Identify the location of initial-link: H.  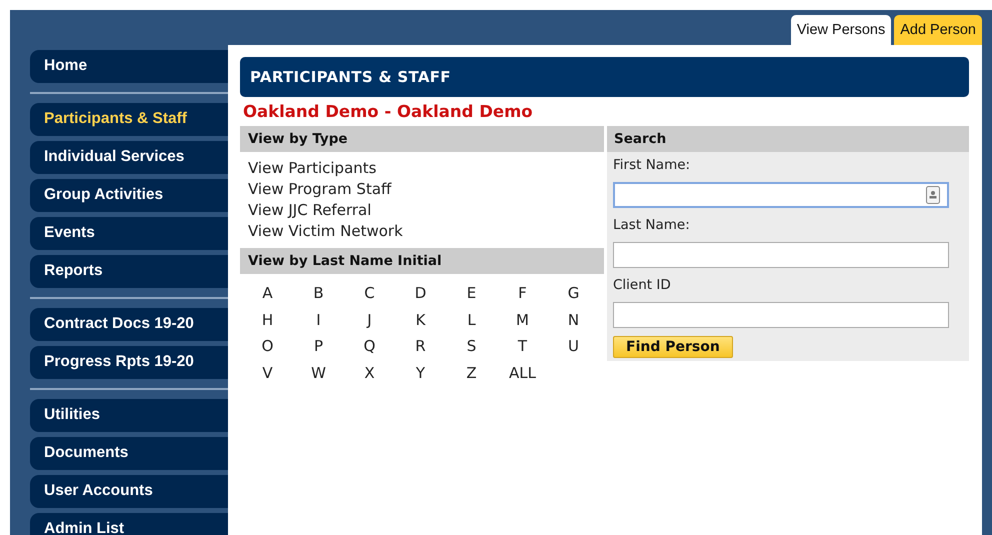
(268, 319).